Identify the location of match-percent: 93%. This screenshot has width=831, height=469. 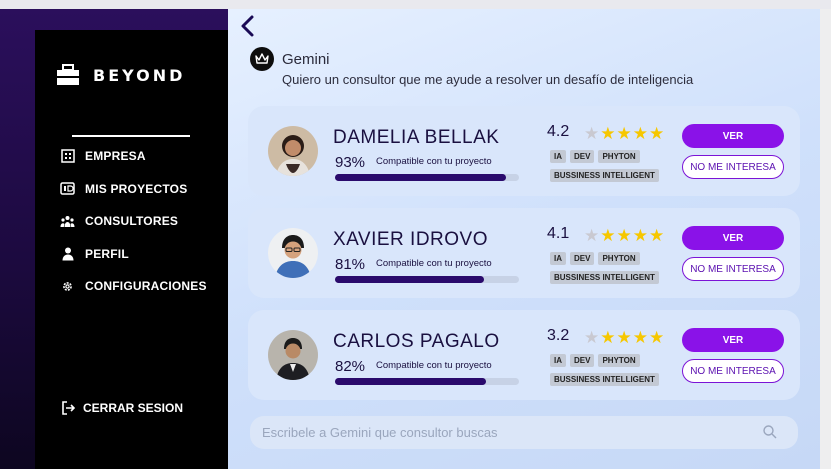
(350, 162).